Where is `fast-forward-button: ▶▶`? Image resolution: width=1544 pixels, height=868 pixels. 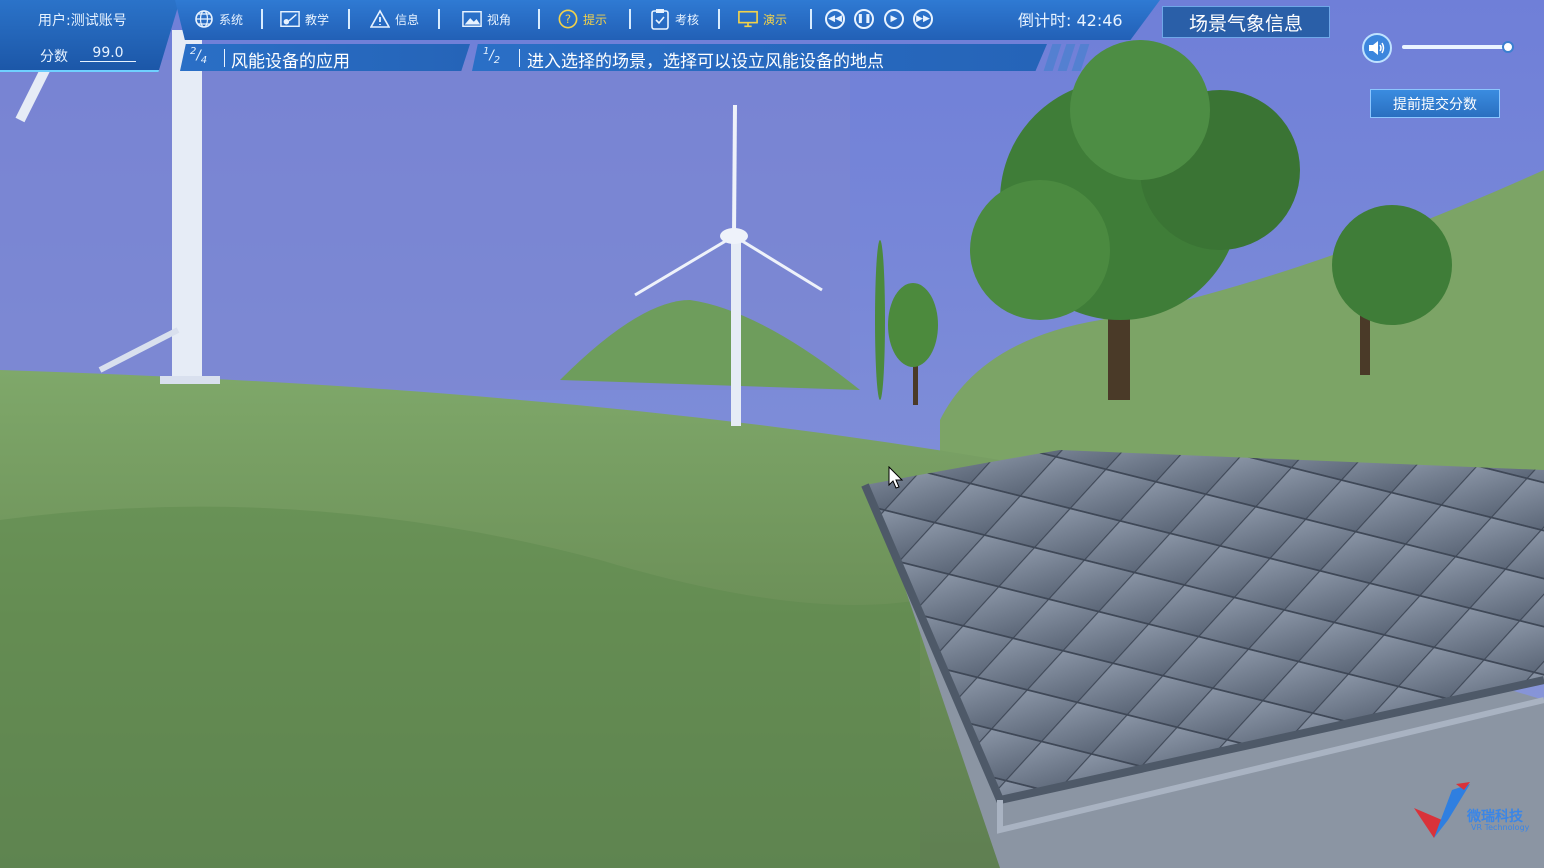 fast-forward-button: ▶▶ is located at coordinates (923, 19).